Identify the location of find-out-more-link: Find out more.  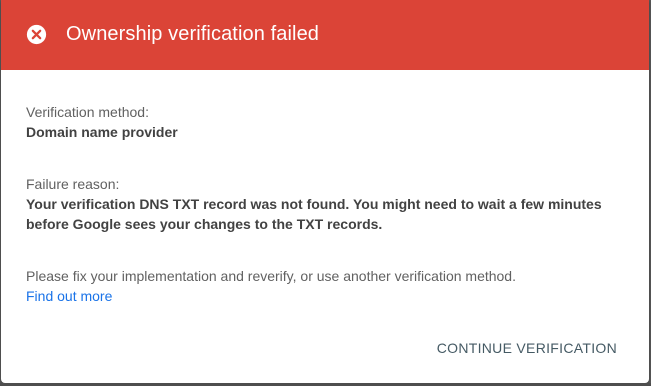
(69, 296).